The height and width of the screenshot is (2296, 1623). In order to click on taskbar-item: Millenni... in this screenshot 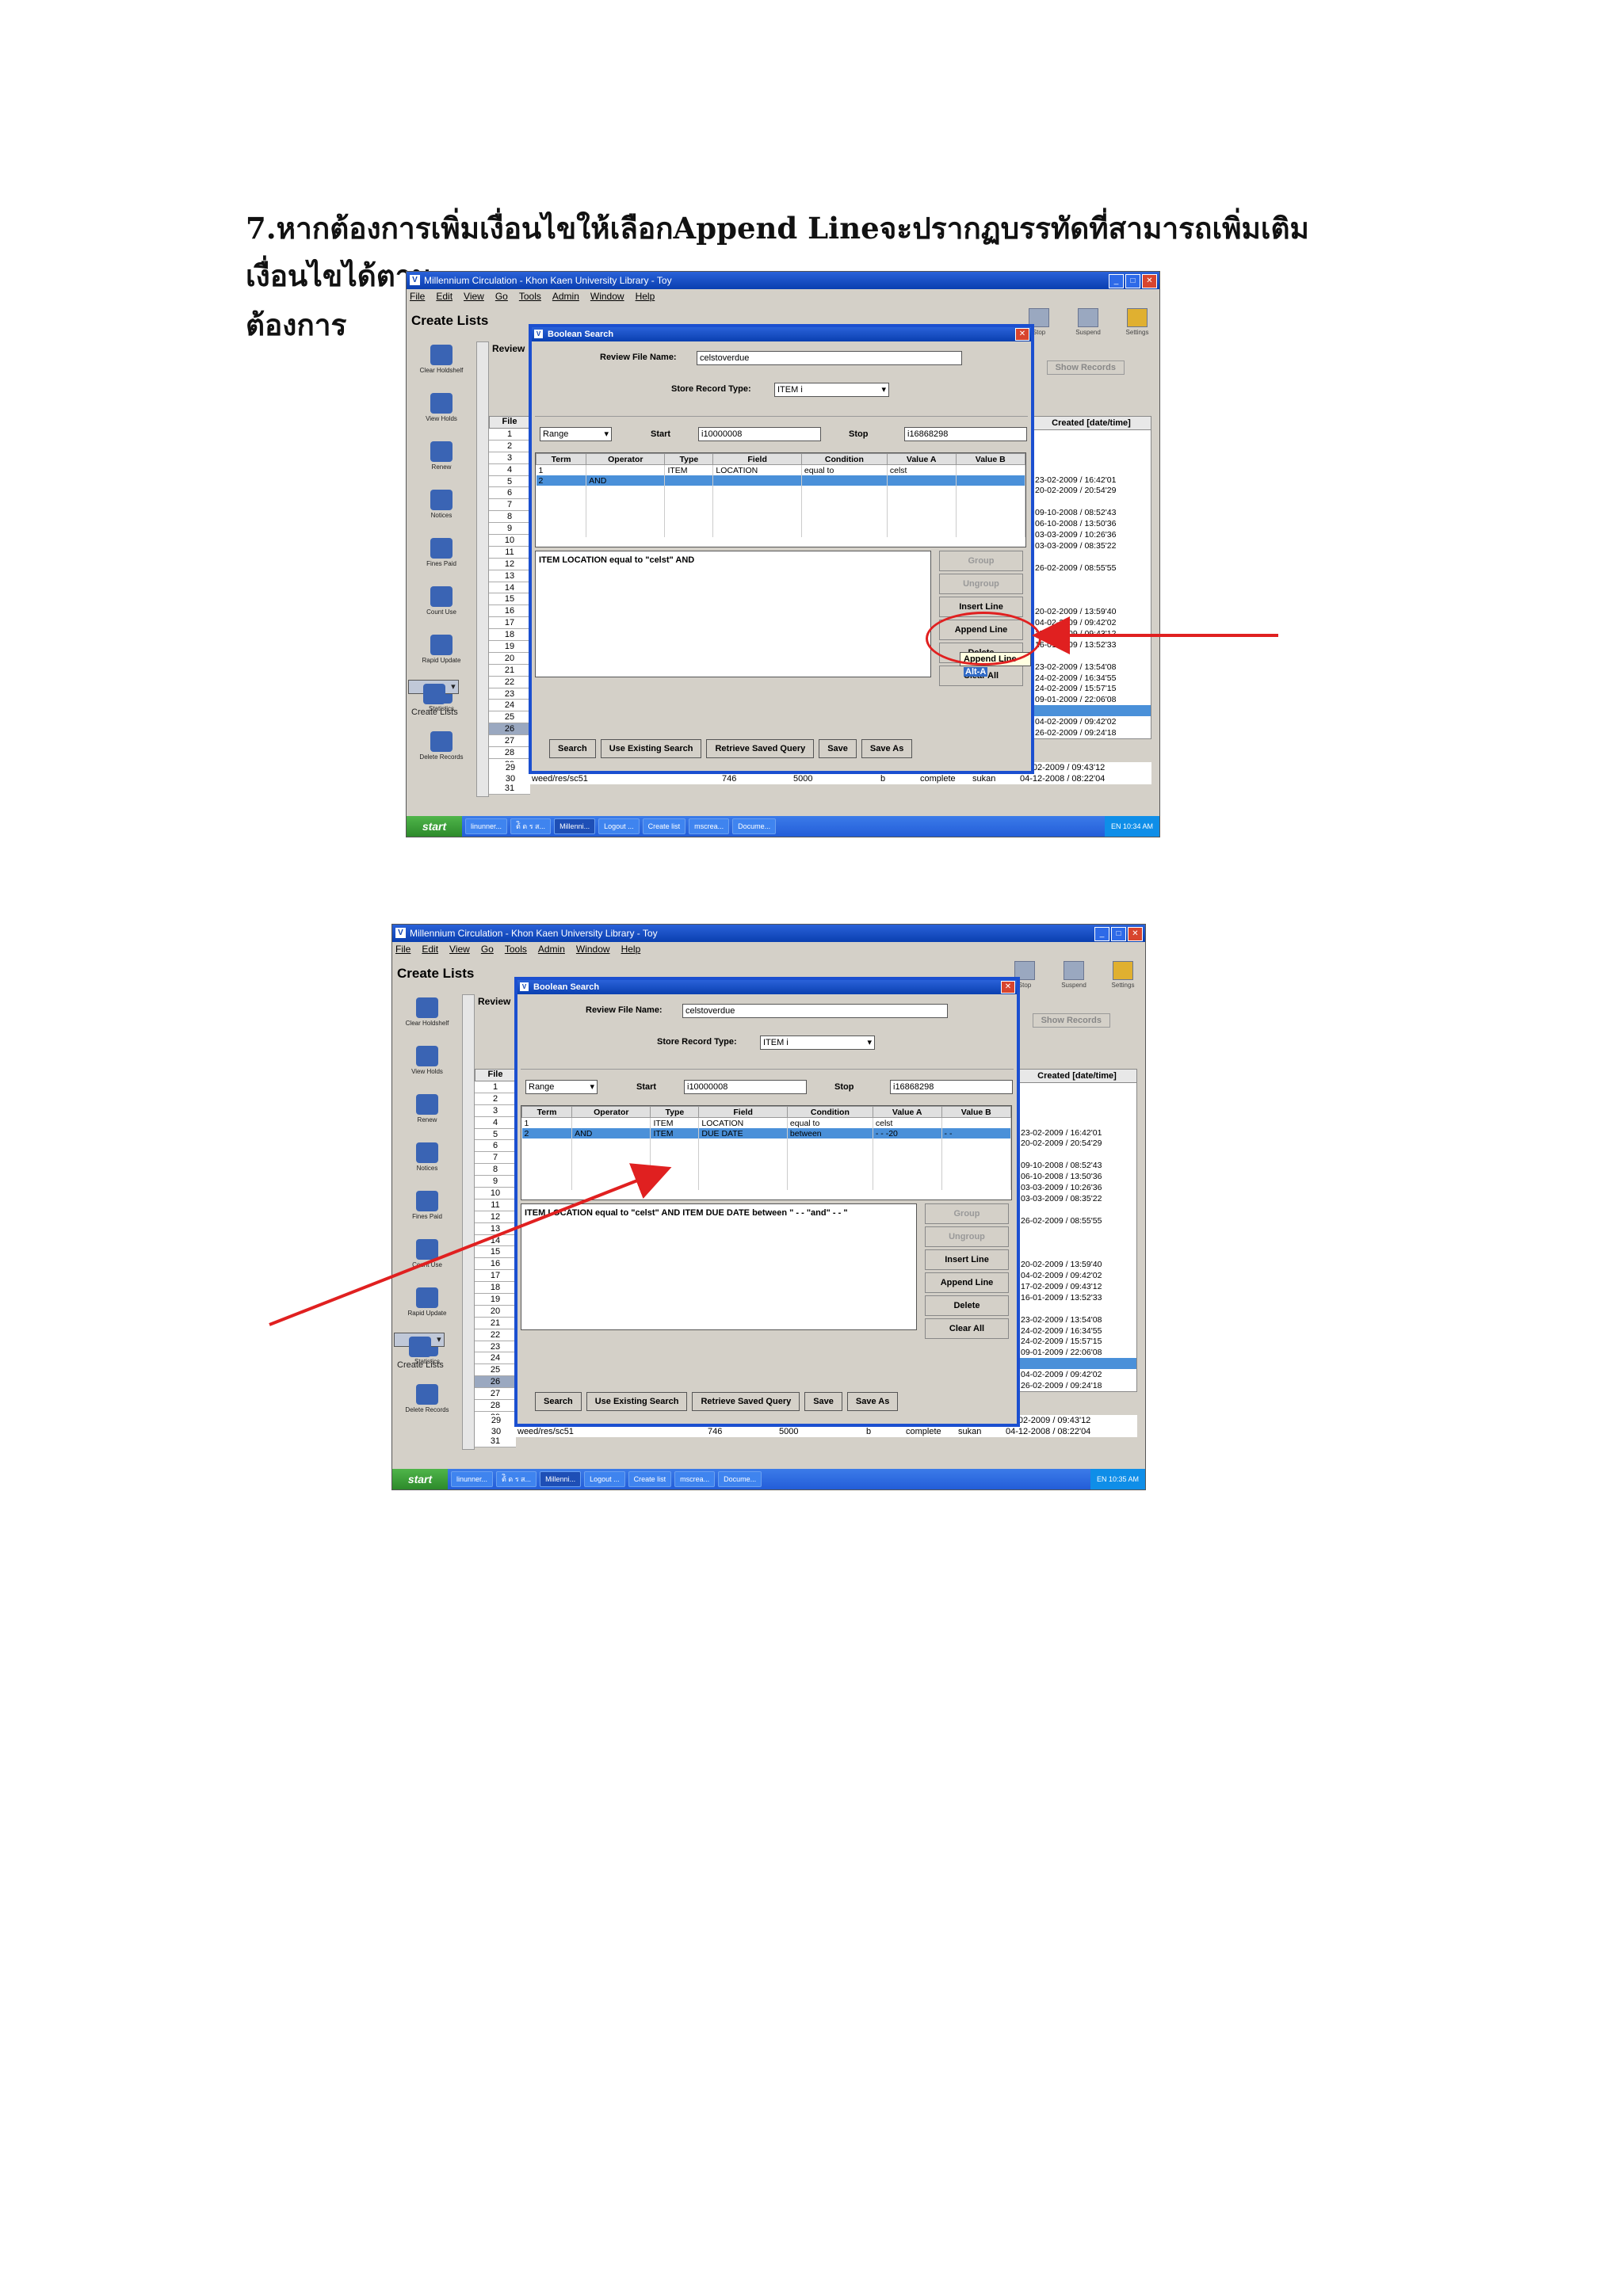, I will do `click(575, 826)`.